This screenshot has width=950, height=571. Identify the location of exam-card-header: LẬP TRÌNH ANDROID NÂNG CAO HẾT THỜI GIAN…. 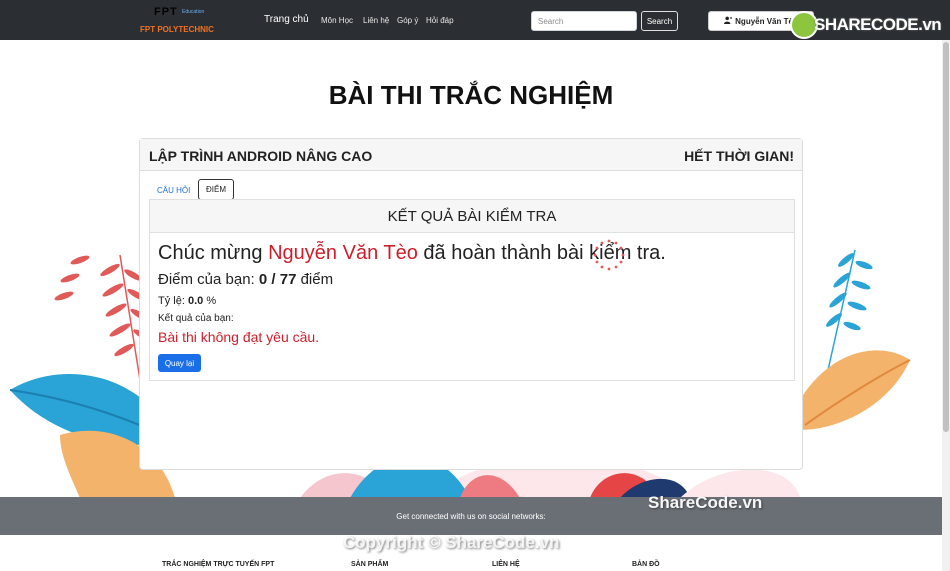
(471, 155).